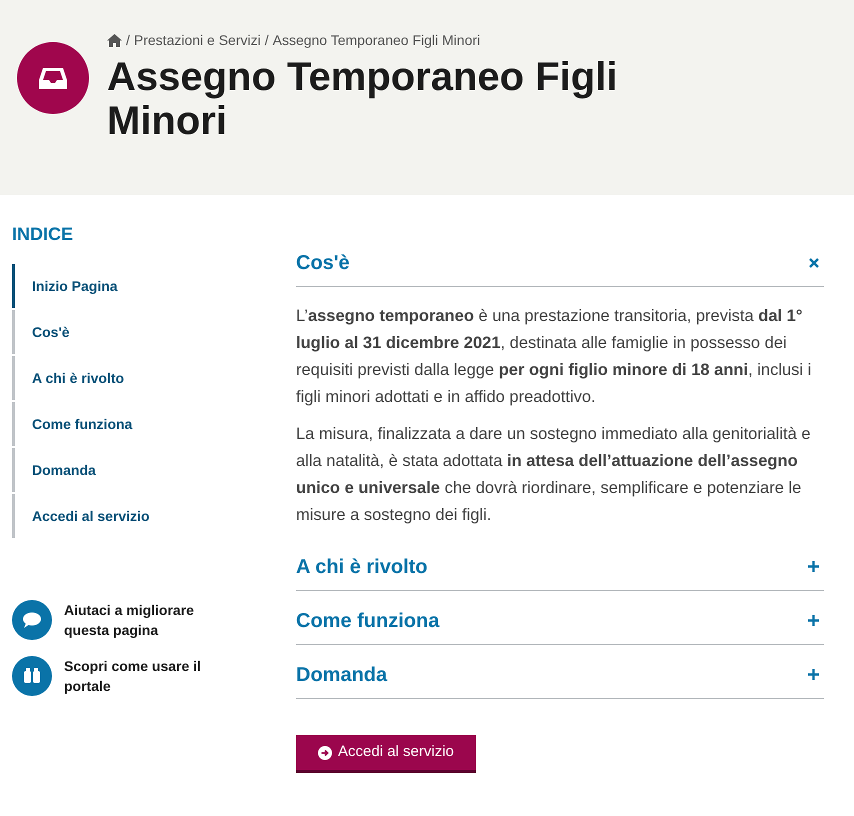  What do you see at coordinates (325, 753) in the screenshot?
I see `arrow-circle-icon` at bounding box center [325, 753].